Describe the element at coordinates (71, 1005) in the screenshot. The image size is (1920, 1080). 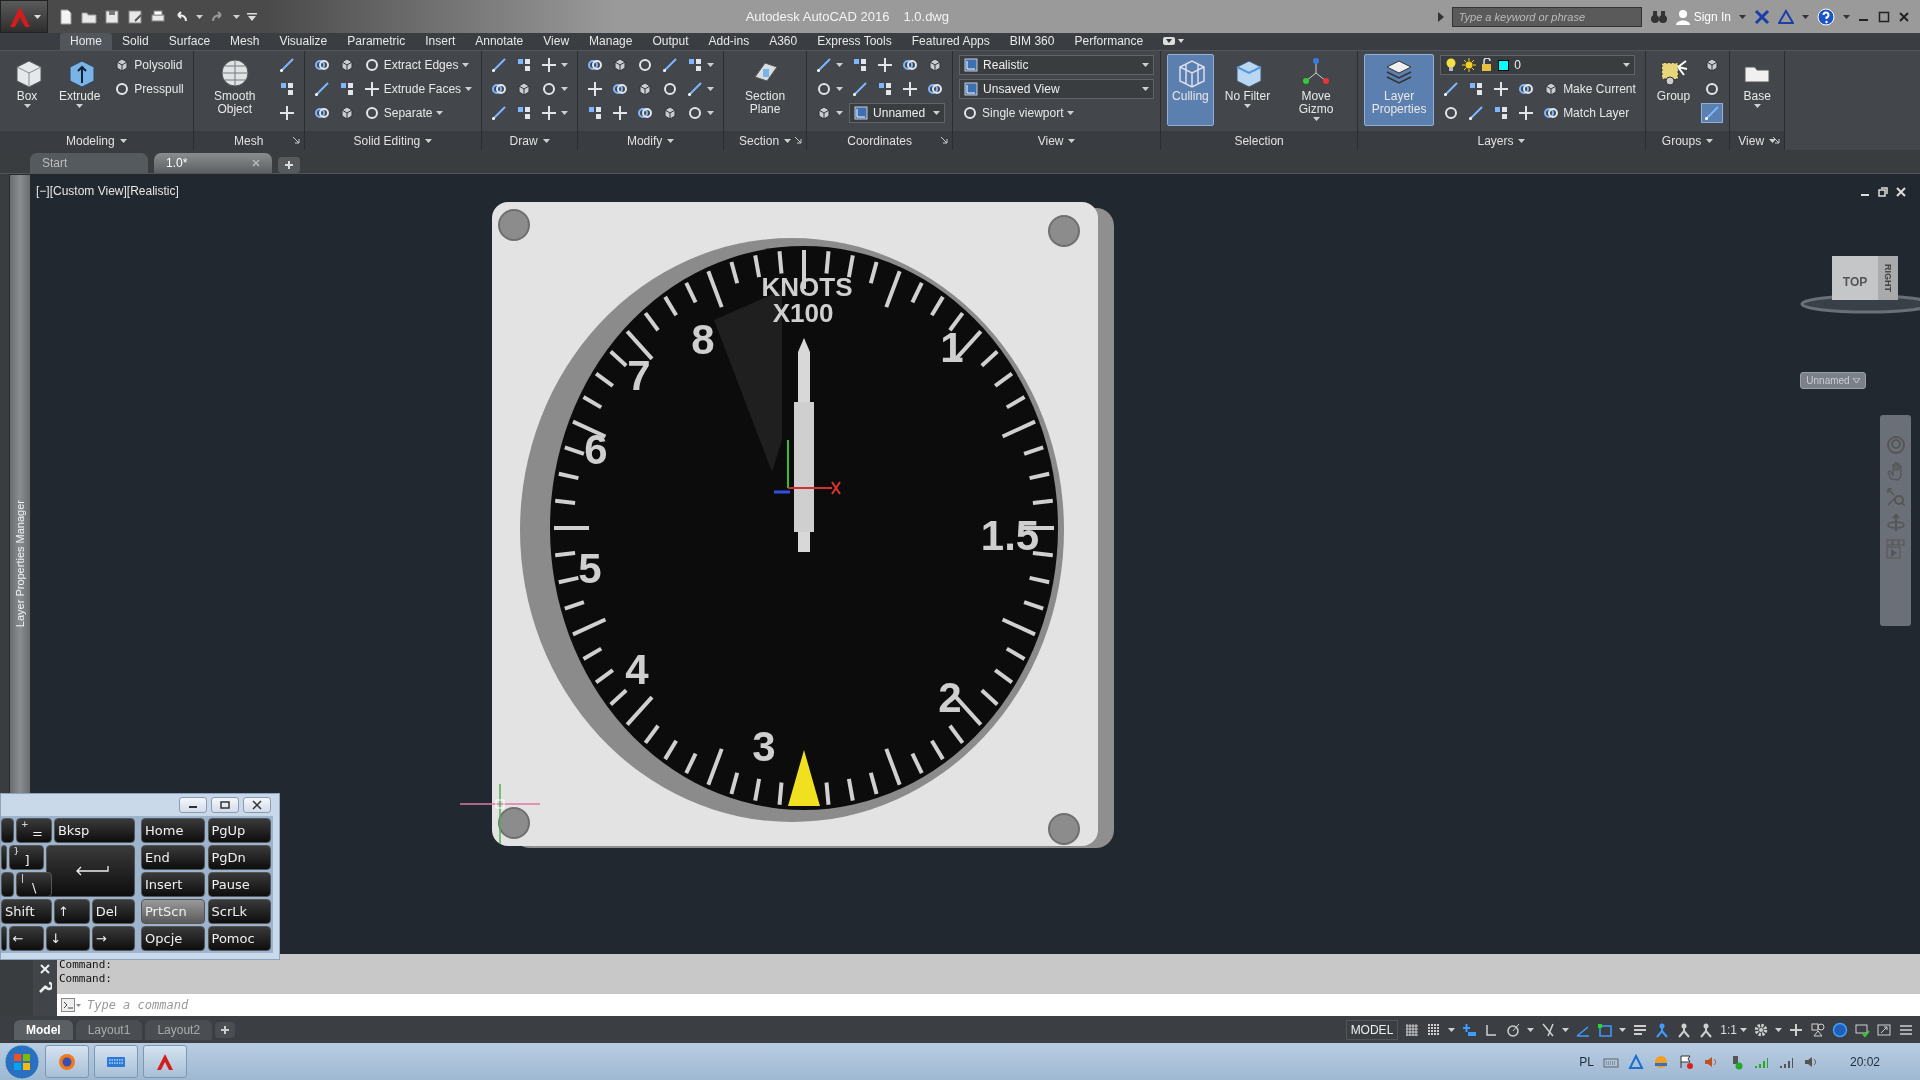
I see `prompt-icon` at that location.